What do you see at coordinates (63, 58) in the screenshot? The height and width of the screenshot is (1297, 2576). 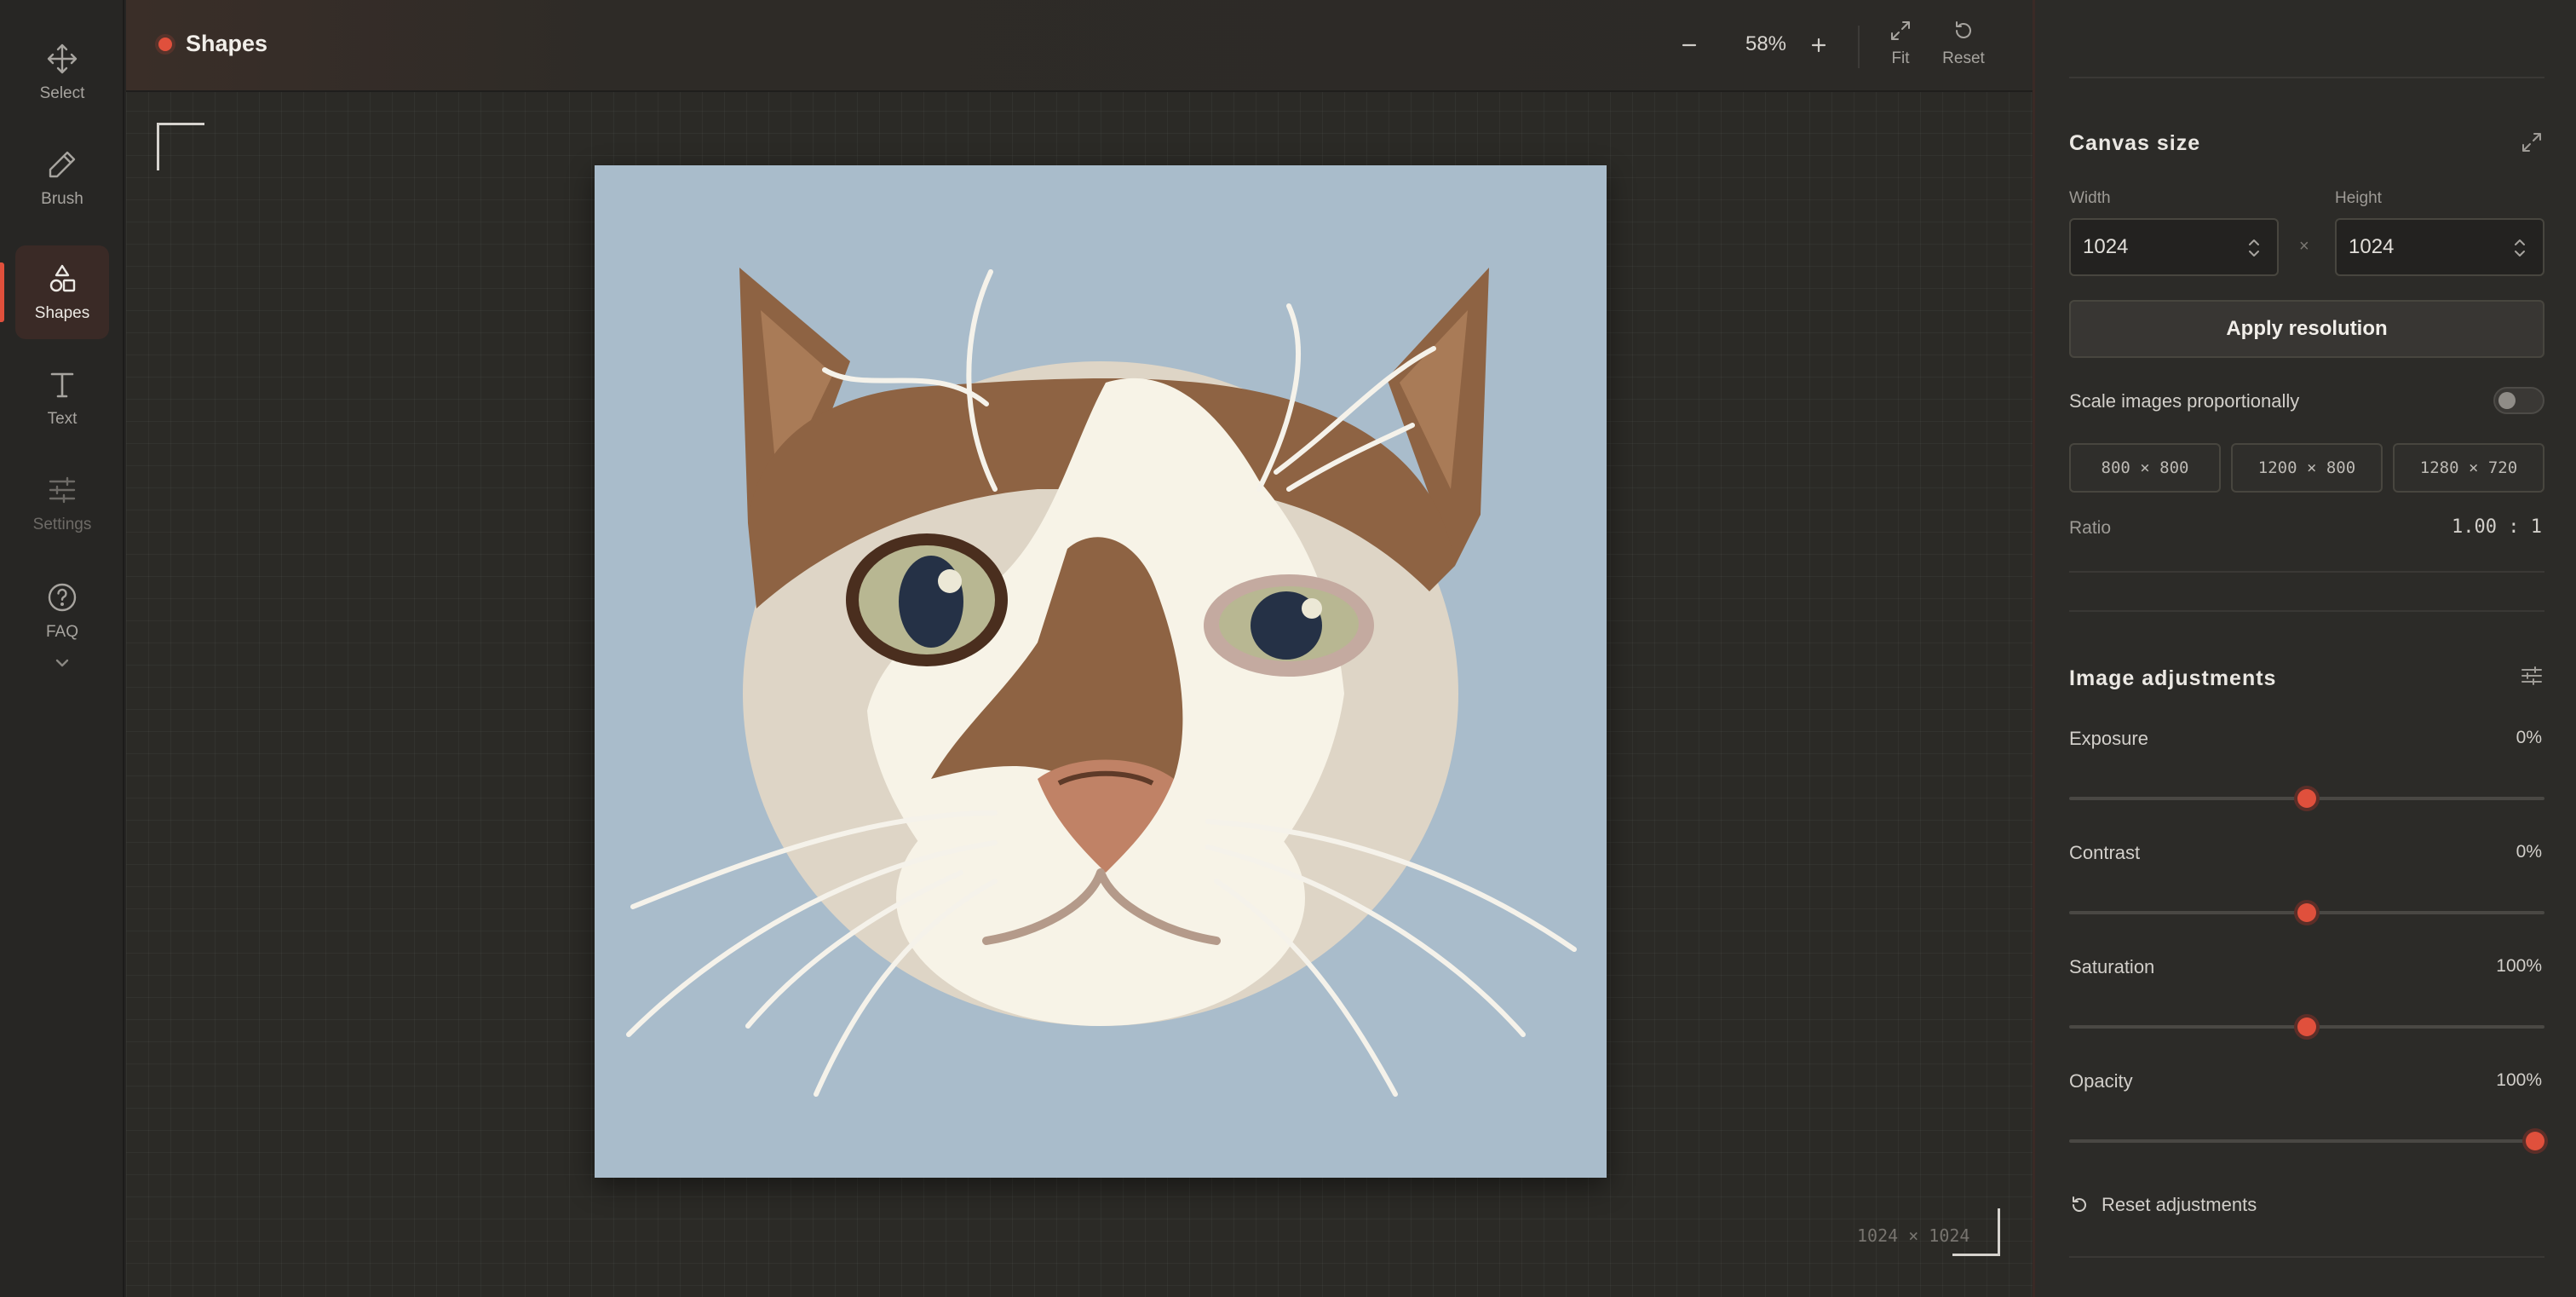 I see `move-icon` at bounding box center [63, 58].